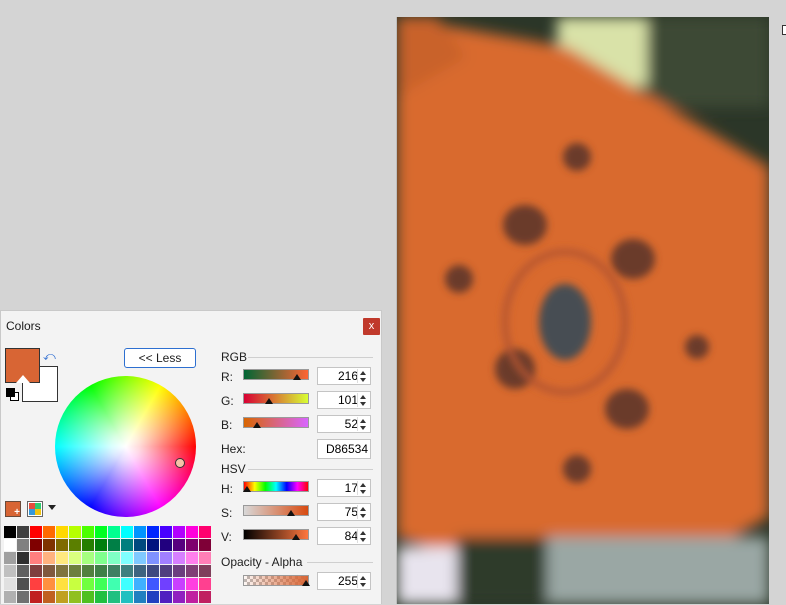  Describe the element at coordinates (363, 424) in the screenshot. I see `b-spinner` at that location.